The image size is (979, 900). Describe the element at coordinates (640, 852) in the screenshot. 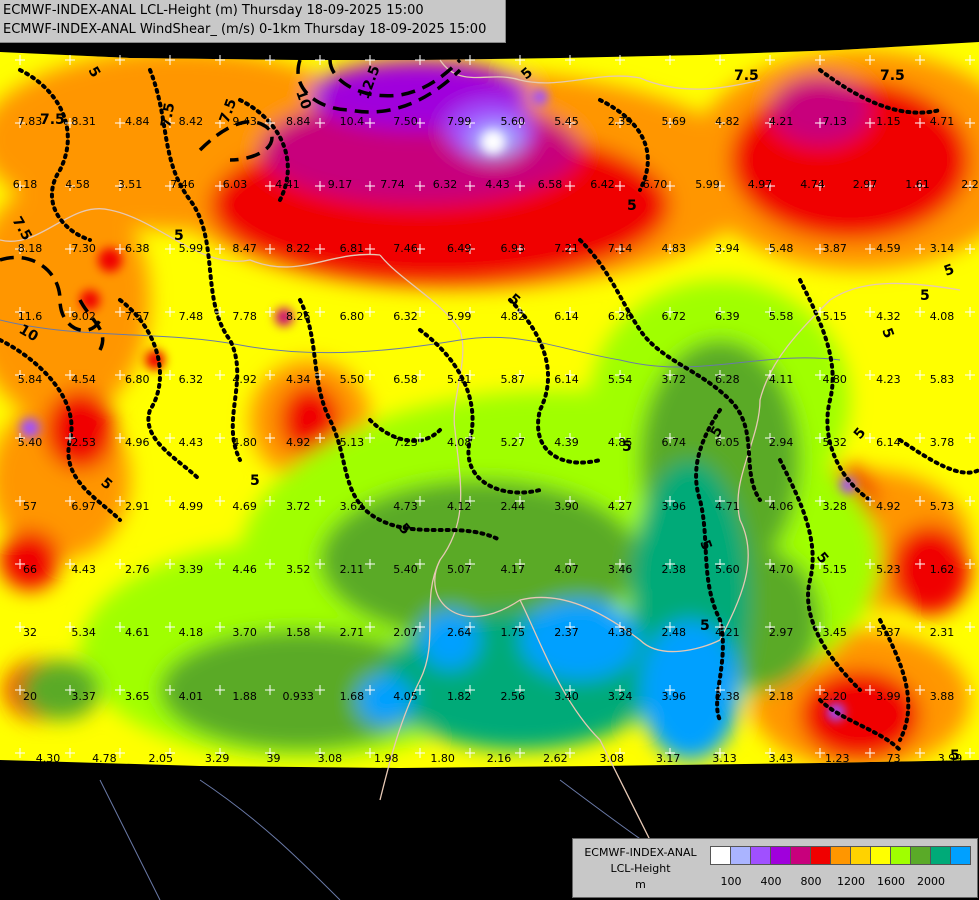

I see `legend-source: ECMWF-INDEX-ANAL` at that location.